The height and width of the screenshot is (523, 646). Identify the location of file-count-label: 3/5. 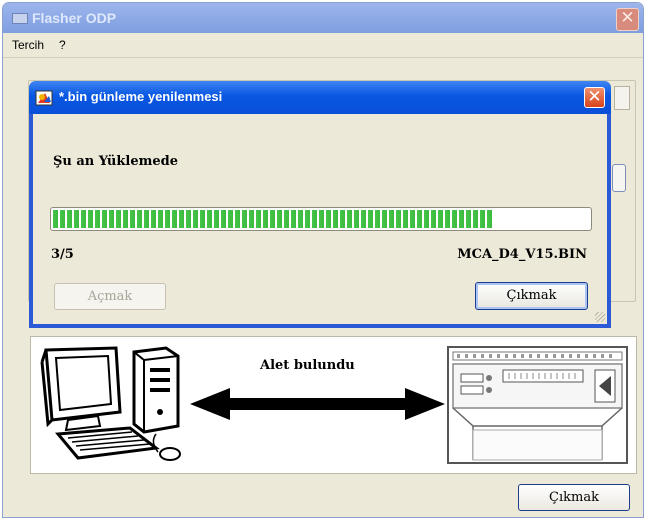
(62, 254).